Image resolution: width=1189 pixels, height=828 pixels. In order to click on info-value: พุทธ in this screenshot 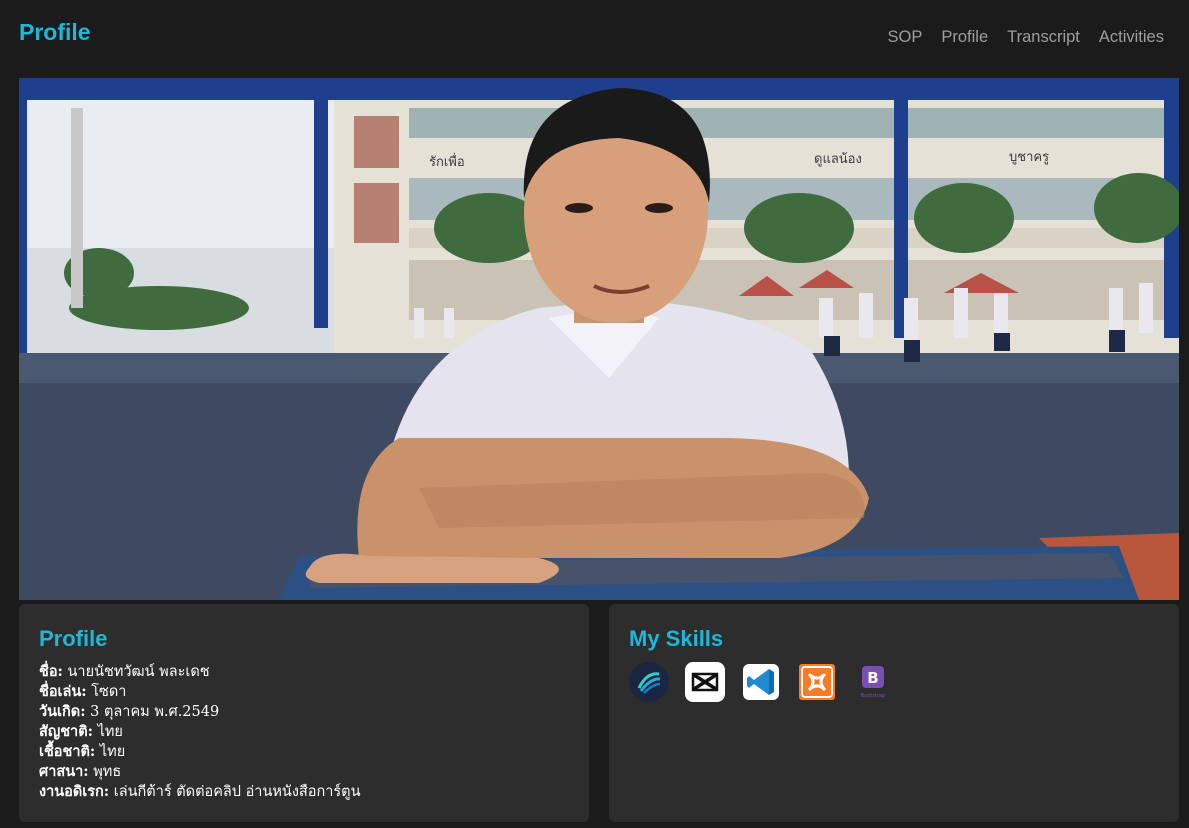, I will do `click(107, 772)`.